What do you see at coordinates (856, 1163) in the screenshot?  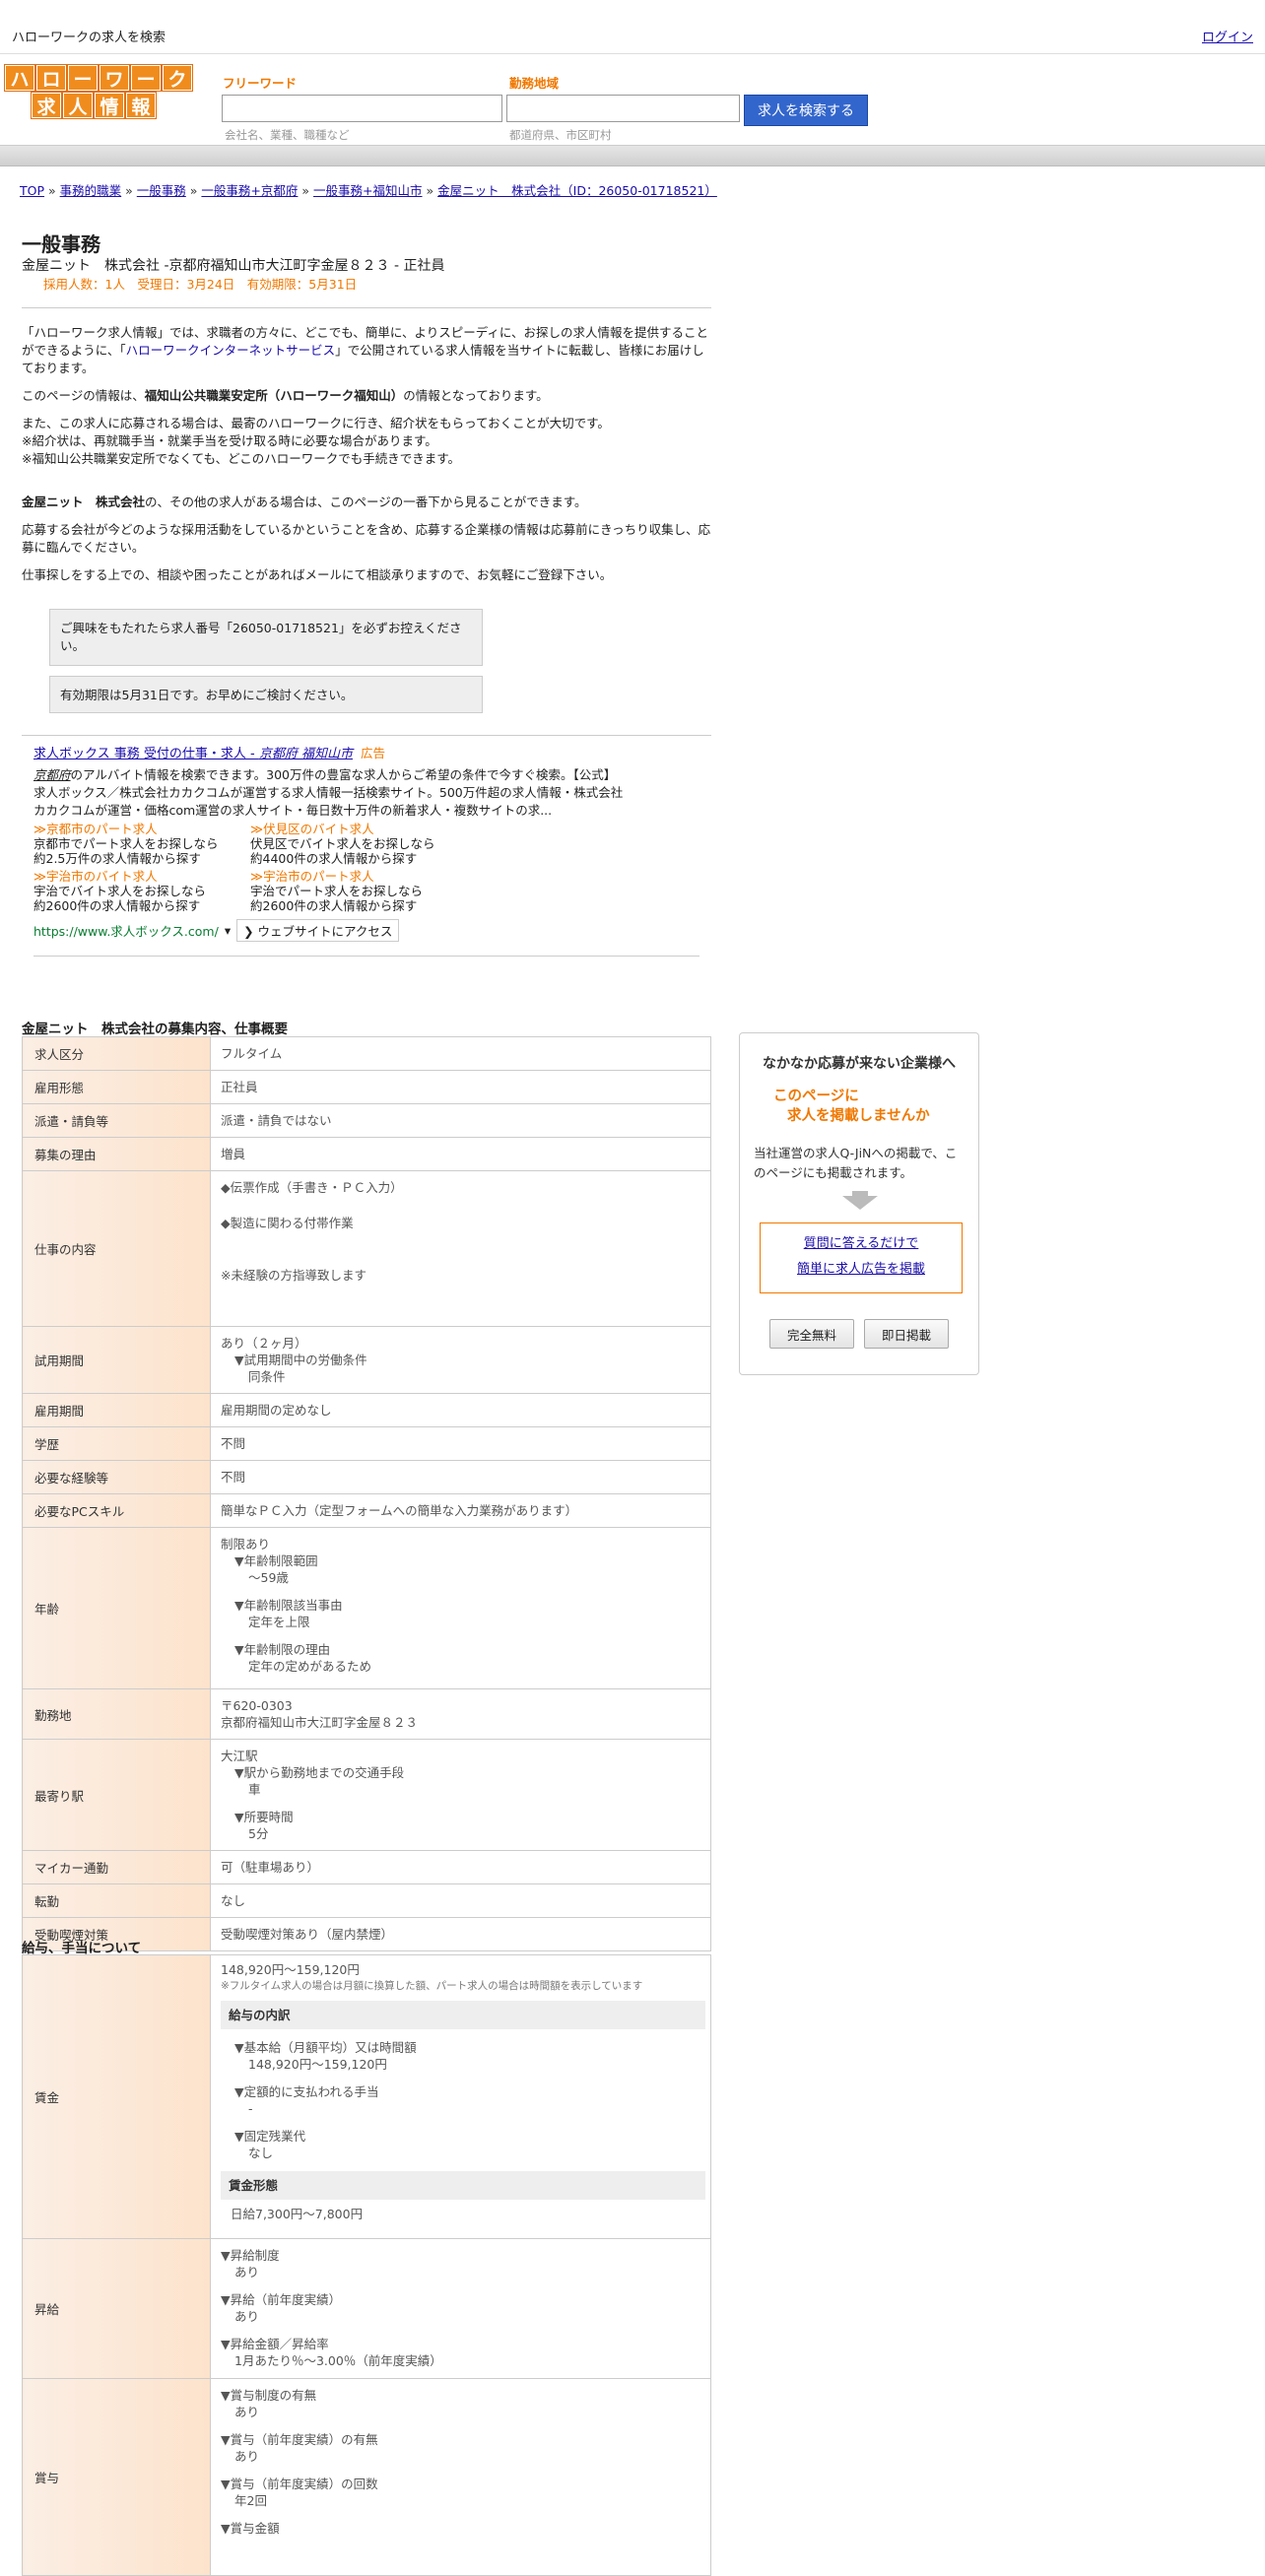 I see `promo-description: 当社運営の求人Q-JiNへの掲載で、このページにも掲載されます。` at bounding box center [856, 1163].